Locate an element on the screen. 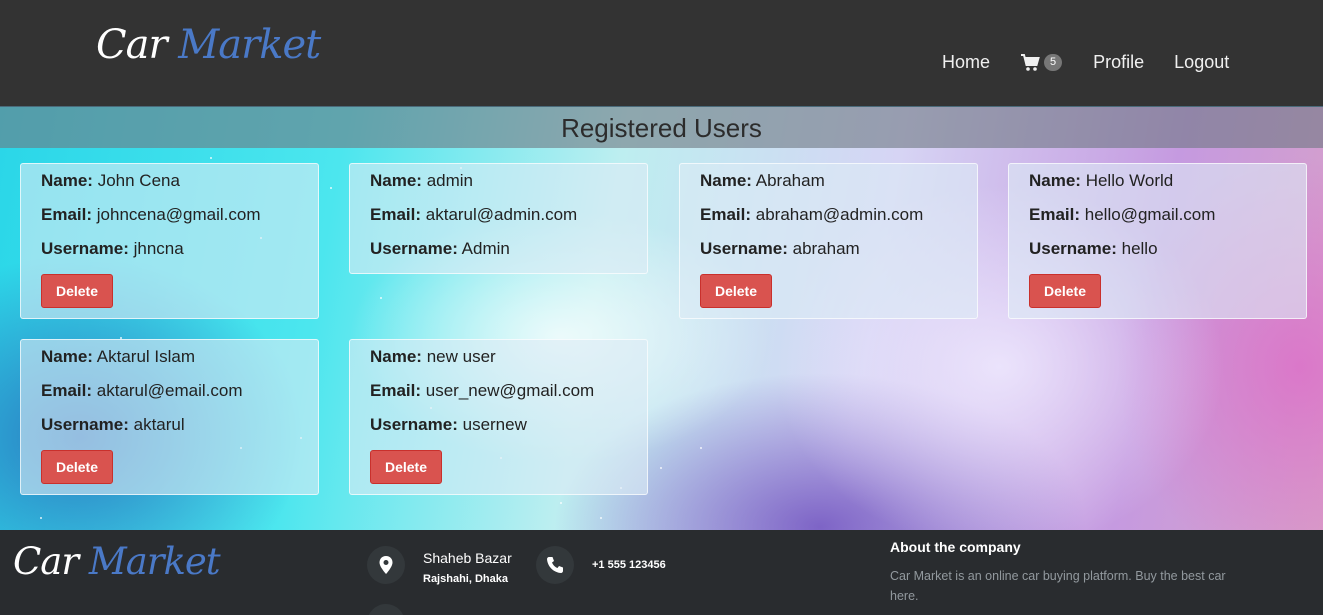  user-email: aktarul@admin.com is located at coordinates (501, 214).